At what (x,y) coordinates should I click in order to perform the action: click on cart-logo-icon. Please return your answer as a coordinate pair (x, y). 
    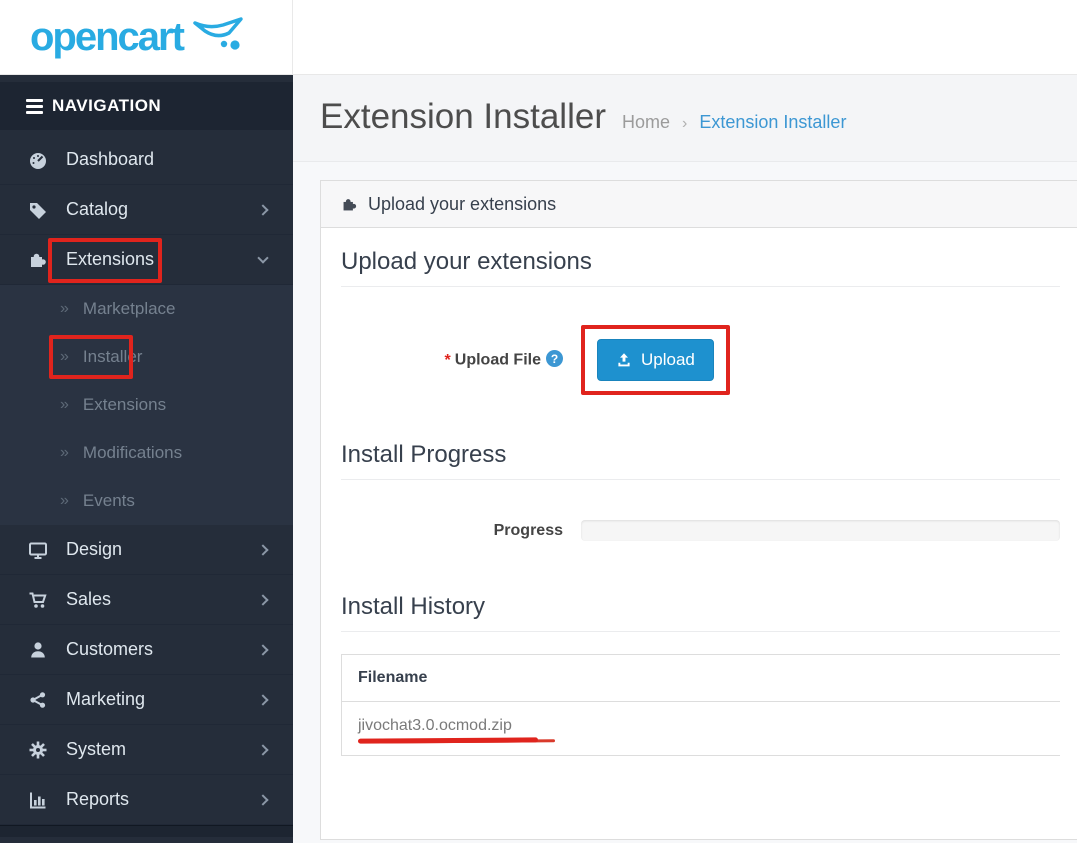
    Looking at the image, I should click on (218, 33).